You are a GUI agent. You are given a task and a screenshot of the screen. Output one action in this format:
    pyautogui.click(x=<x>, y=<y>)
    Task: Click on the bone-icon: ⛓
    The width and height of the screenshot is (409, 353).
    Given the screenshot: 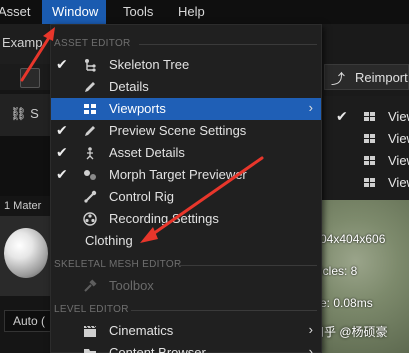 What is the action you would take?
    pyautogui.click(x=18, y=113)
    